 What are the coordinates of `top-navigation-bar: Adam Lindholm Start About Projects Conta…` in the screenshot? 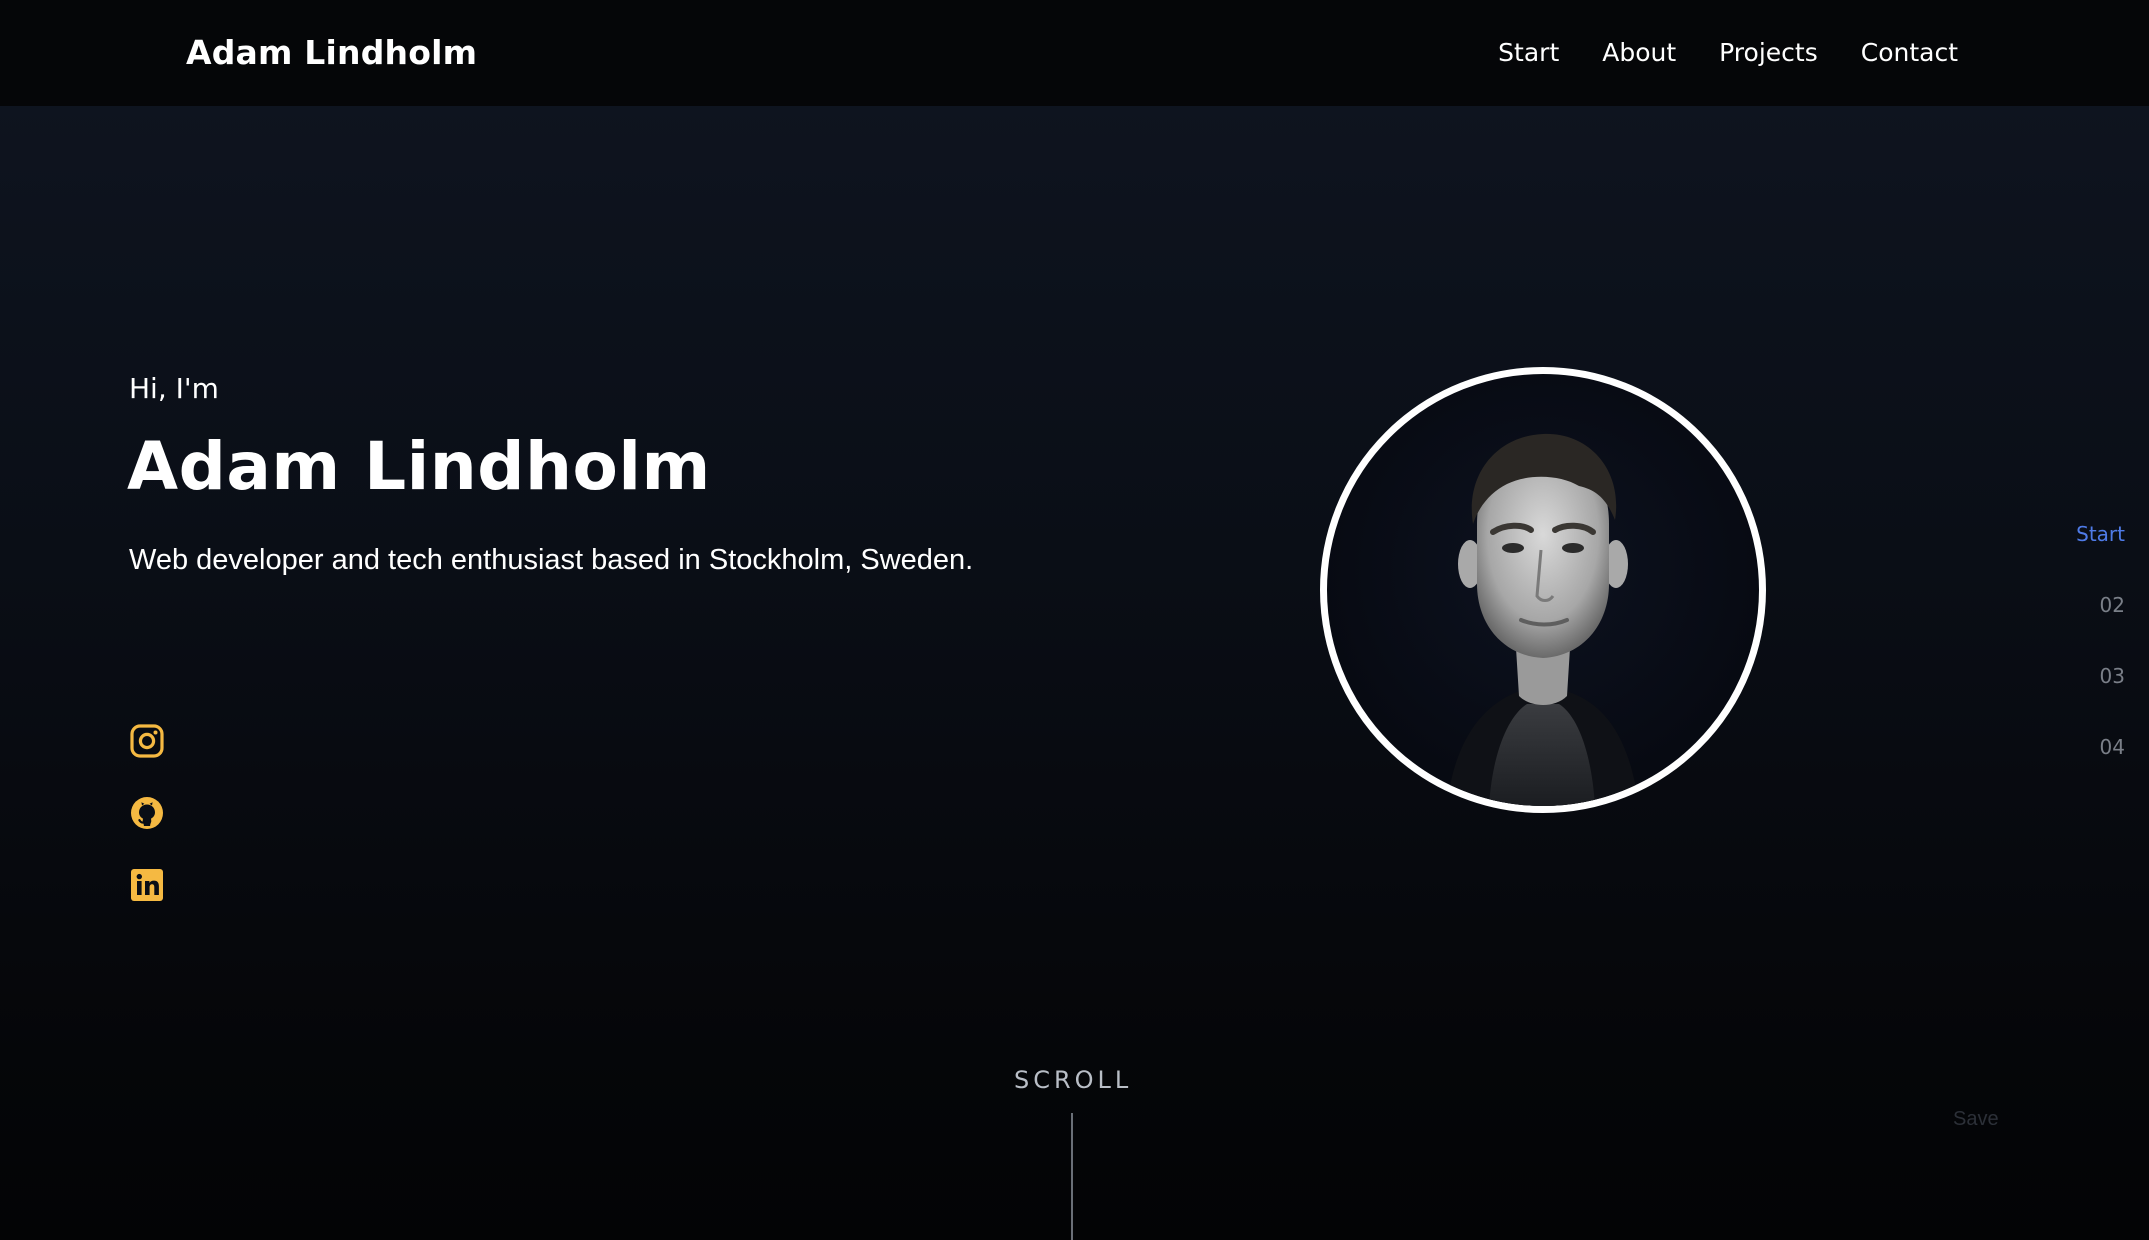 It's located at (1074, 53).